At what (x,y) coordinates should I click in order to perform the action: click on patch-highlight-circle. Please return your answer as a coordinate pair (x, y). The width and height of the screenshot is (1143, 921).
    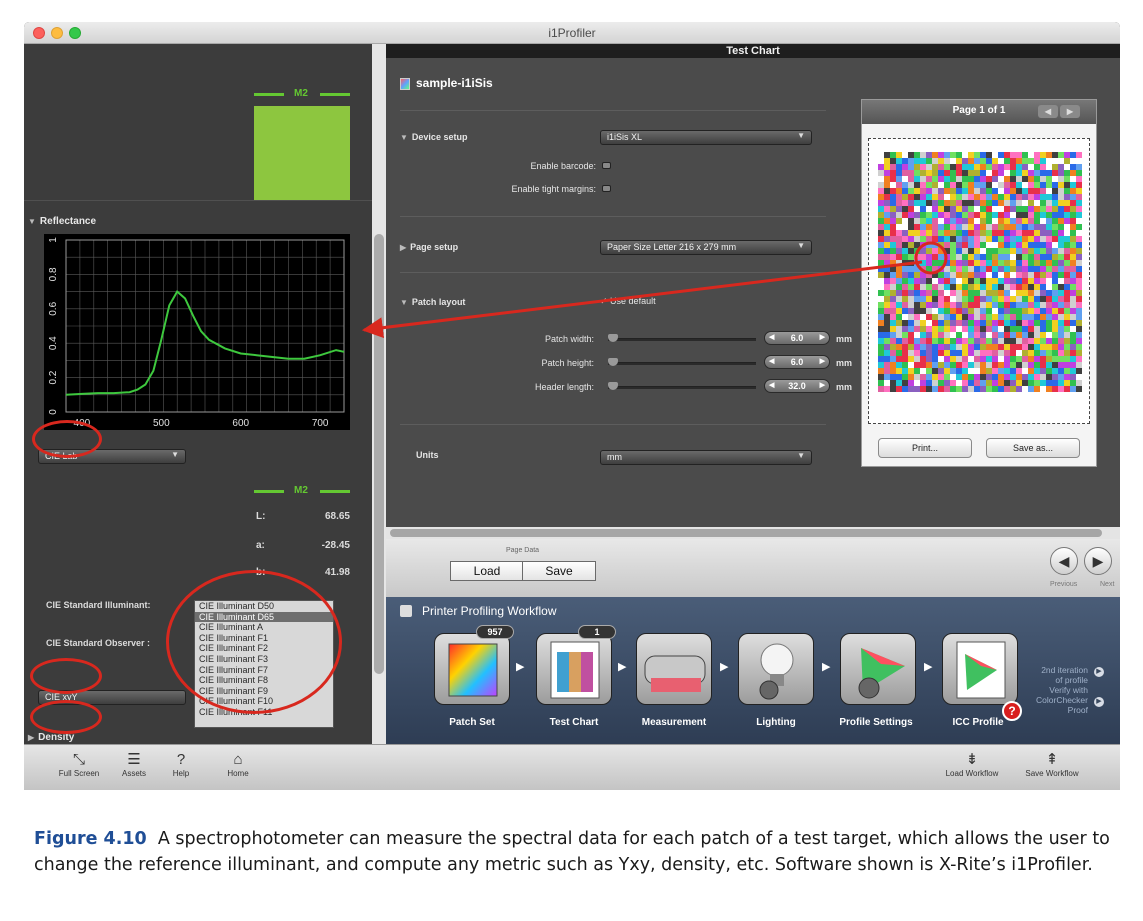
    Looking at the image, I should click on (931, 258).